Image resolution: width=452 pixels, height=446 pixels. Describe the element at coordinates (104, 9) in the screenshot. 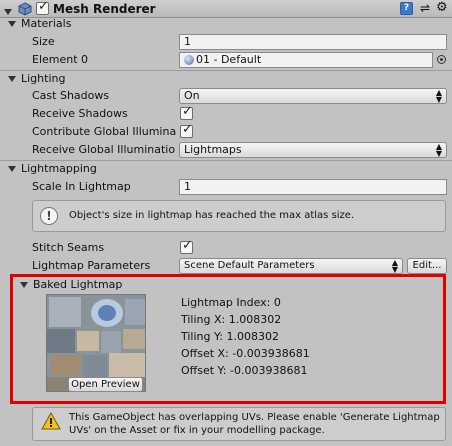

I see `component-title: Mesh Renderer` at that location.